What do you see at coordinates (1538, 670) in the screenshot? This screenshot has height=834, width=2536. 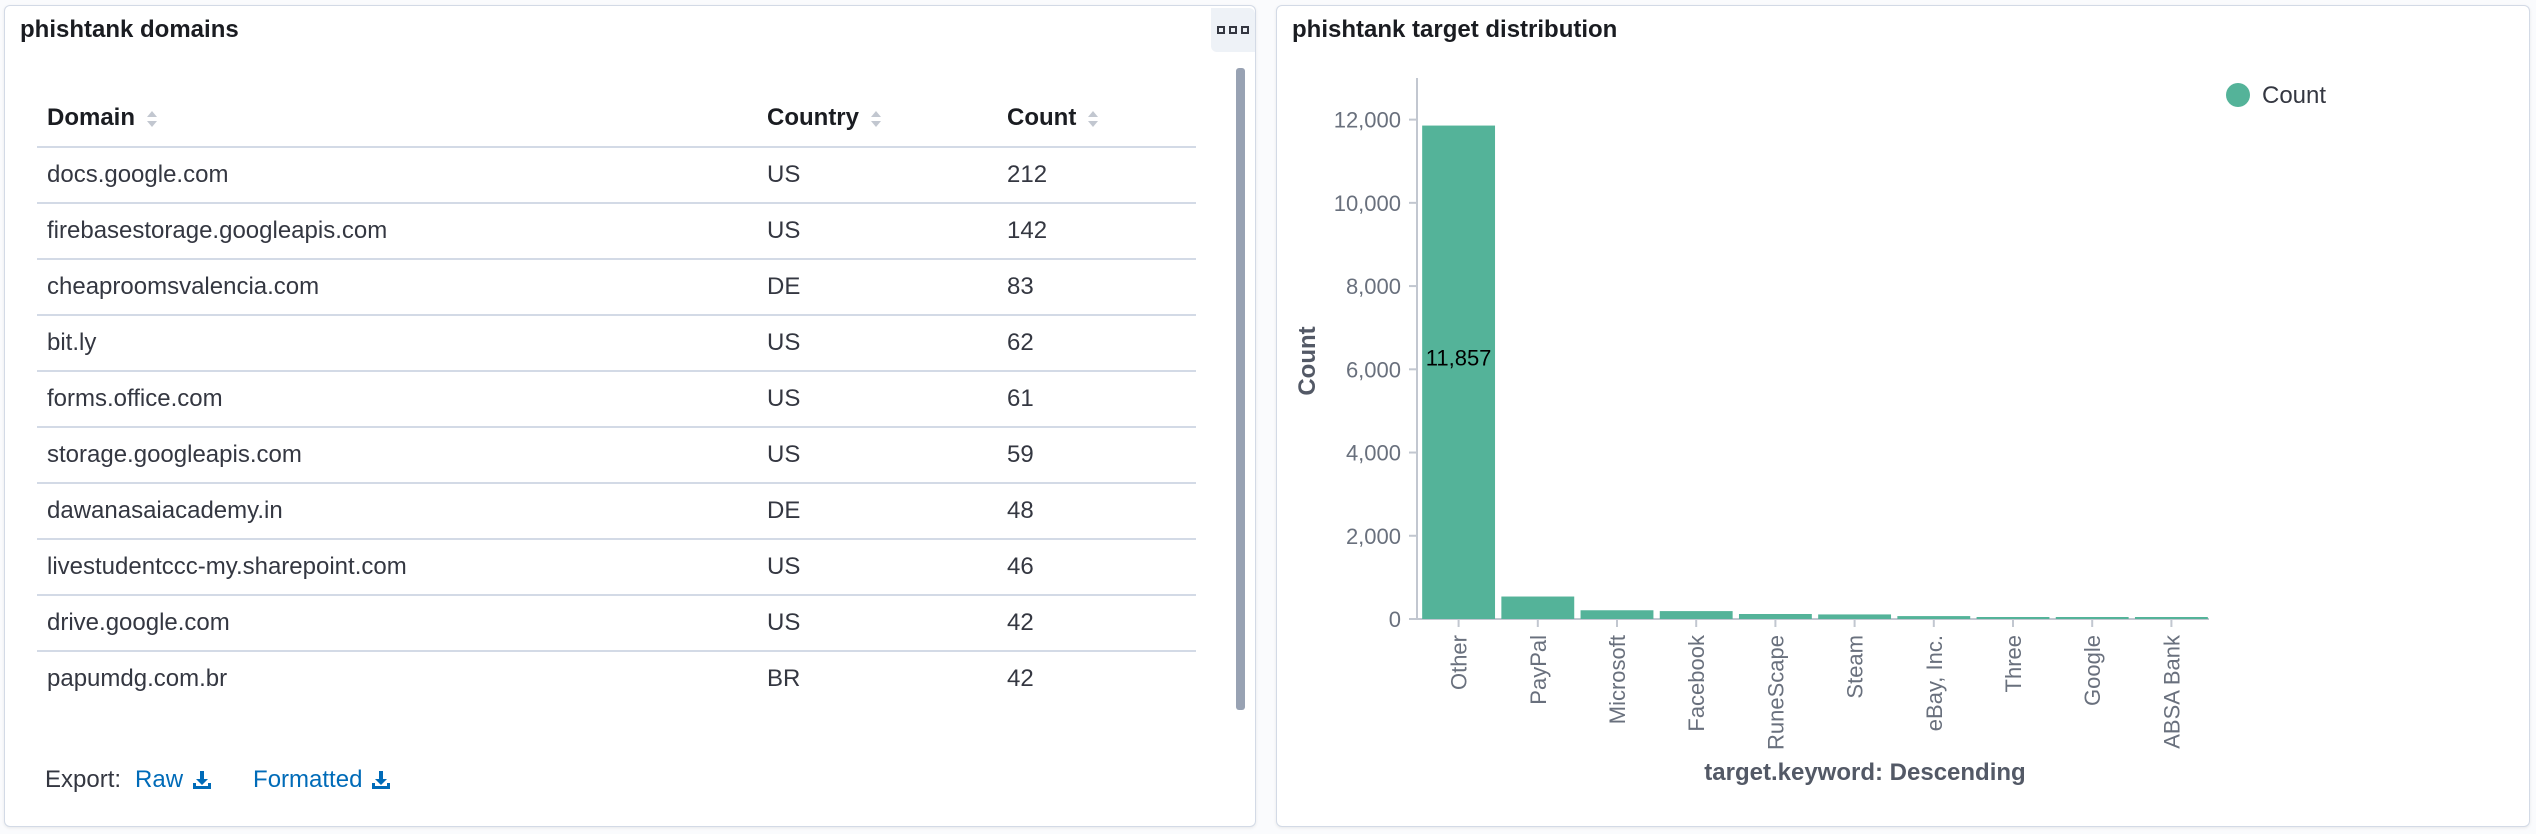 I see `x-tick-label: PayPal` at bounding box center [1538, 670].